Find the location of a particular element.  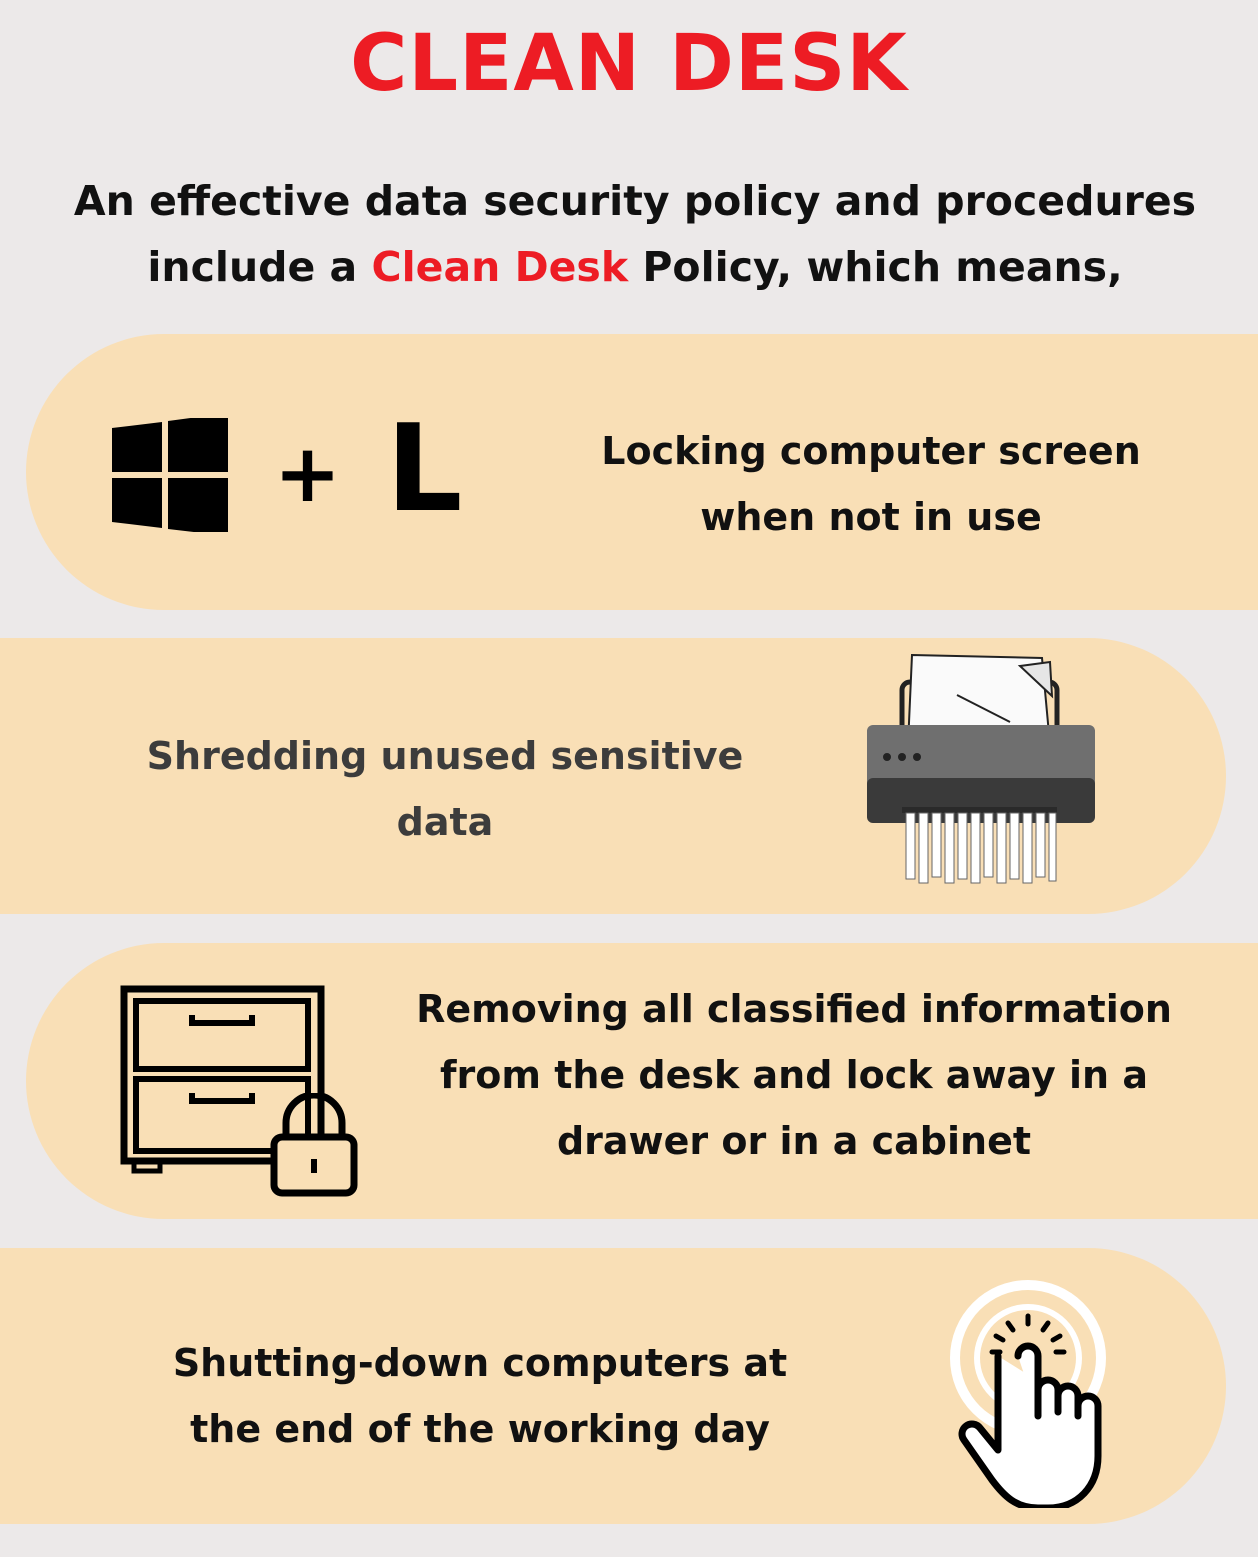

windows-logo-icon is located at coordinates (170, 475).